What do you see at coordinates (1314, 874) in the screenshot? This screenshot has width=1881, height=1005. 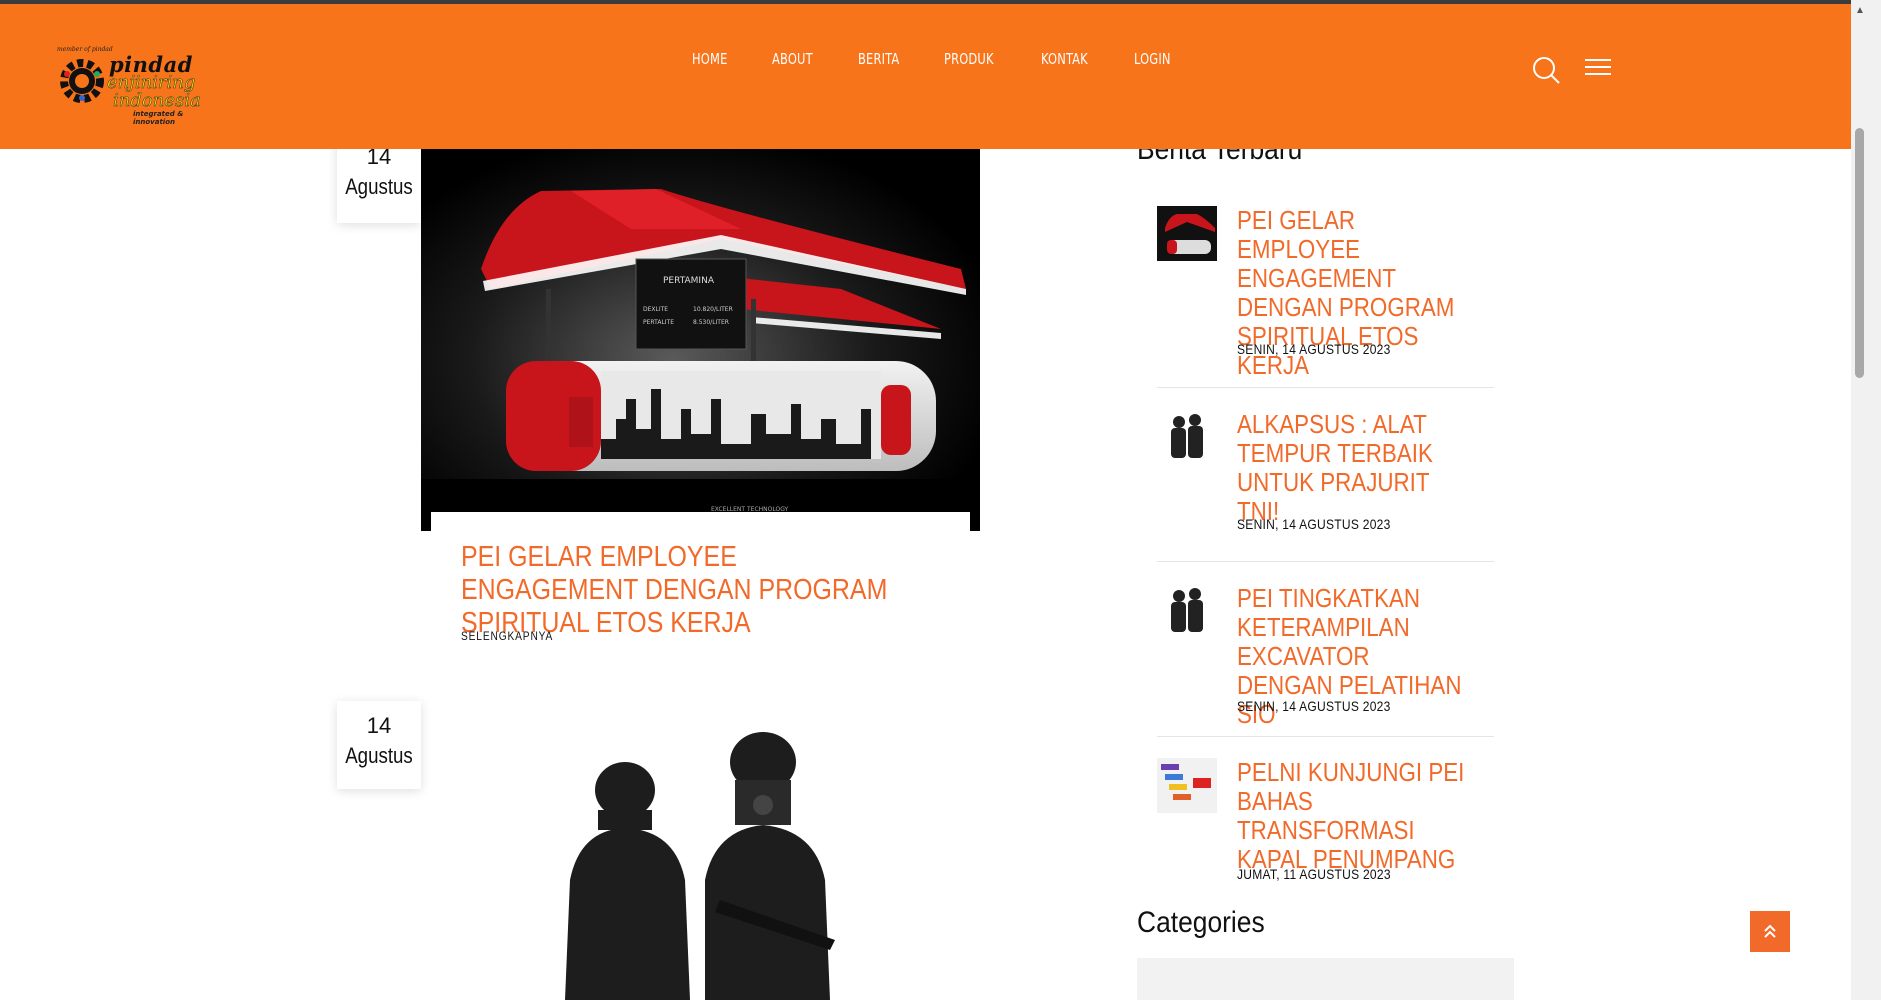 I see `recent-news-date: JUMAT, 11 AGUSTUS 2023` at bounding box center [1314, 874].